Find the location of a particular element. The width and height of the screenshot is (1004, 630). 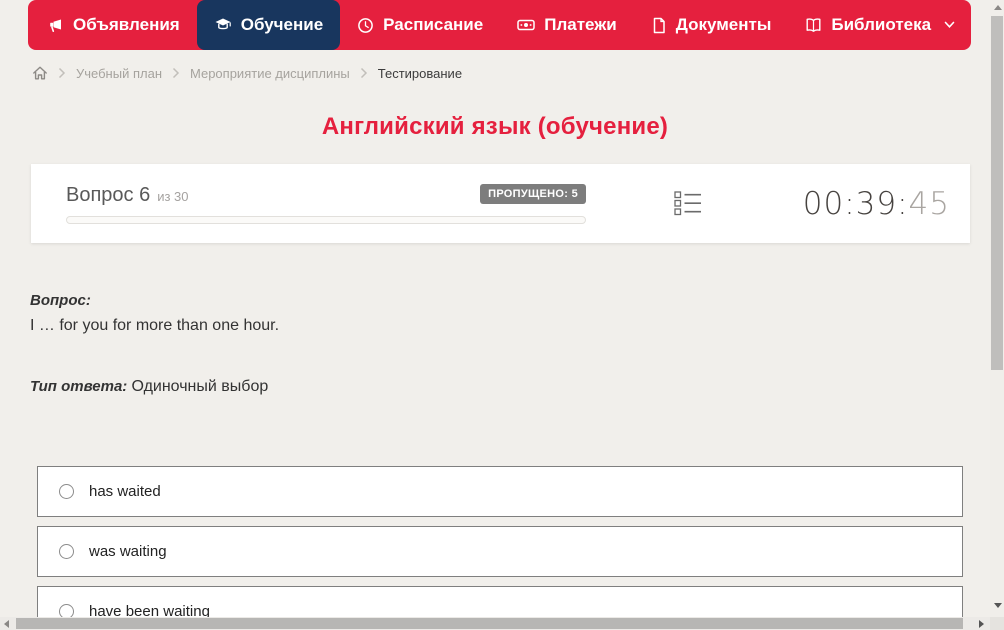

horizontal-scrollbar-thumb is located at coordinates (489, 623).